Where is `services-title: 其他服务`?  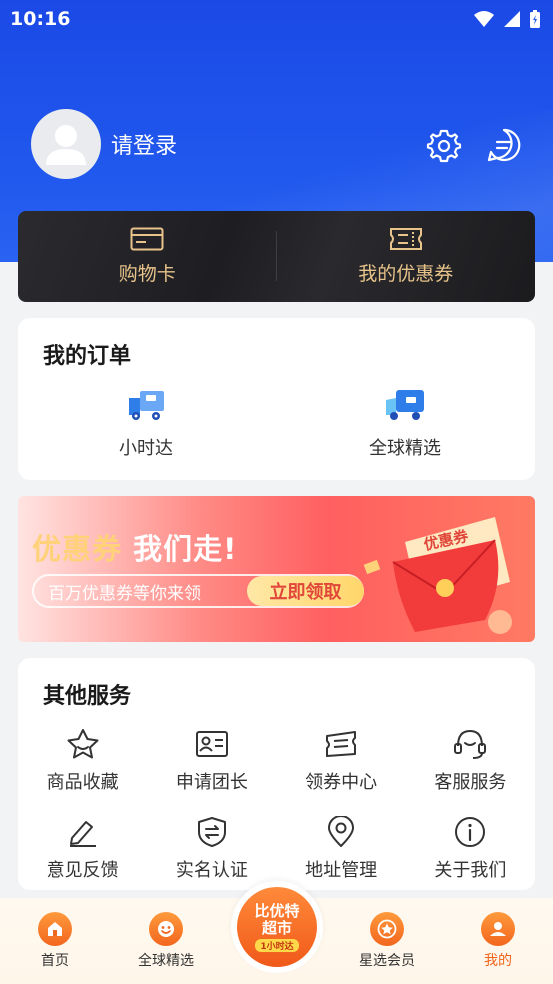
services-title: 其他服务 is located at coordinates (87, 696).